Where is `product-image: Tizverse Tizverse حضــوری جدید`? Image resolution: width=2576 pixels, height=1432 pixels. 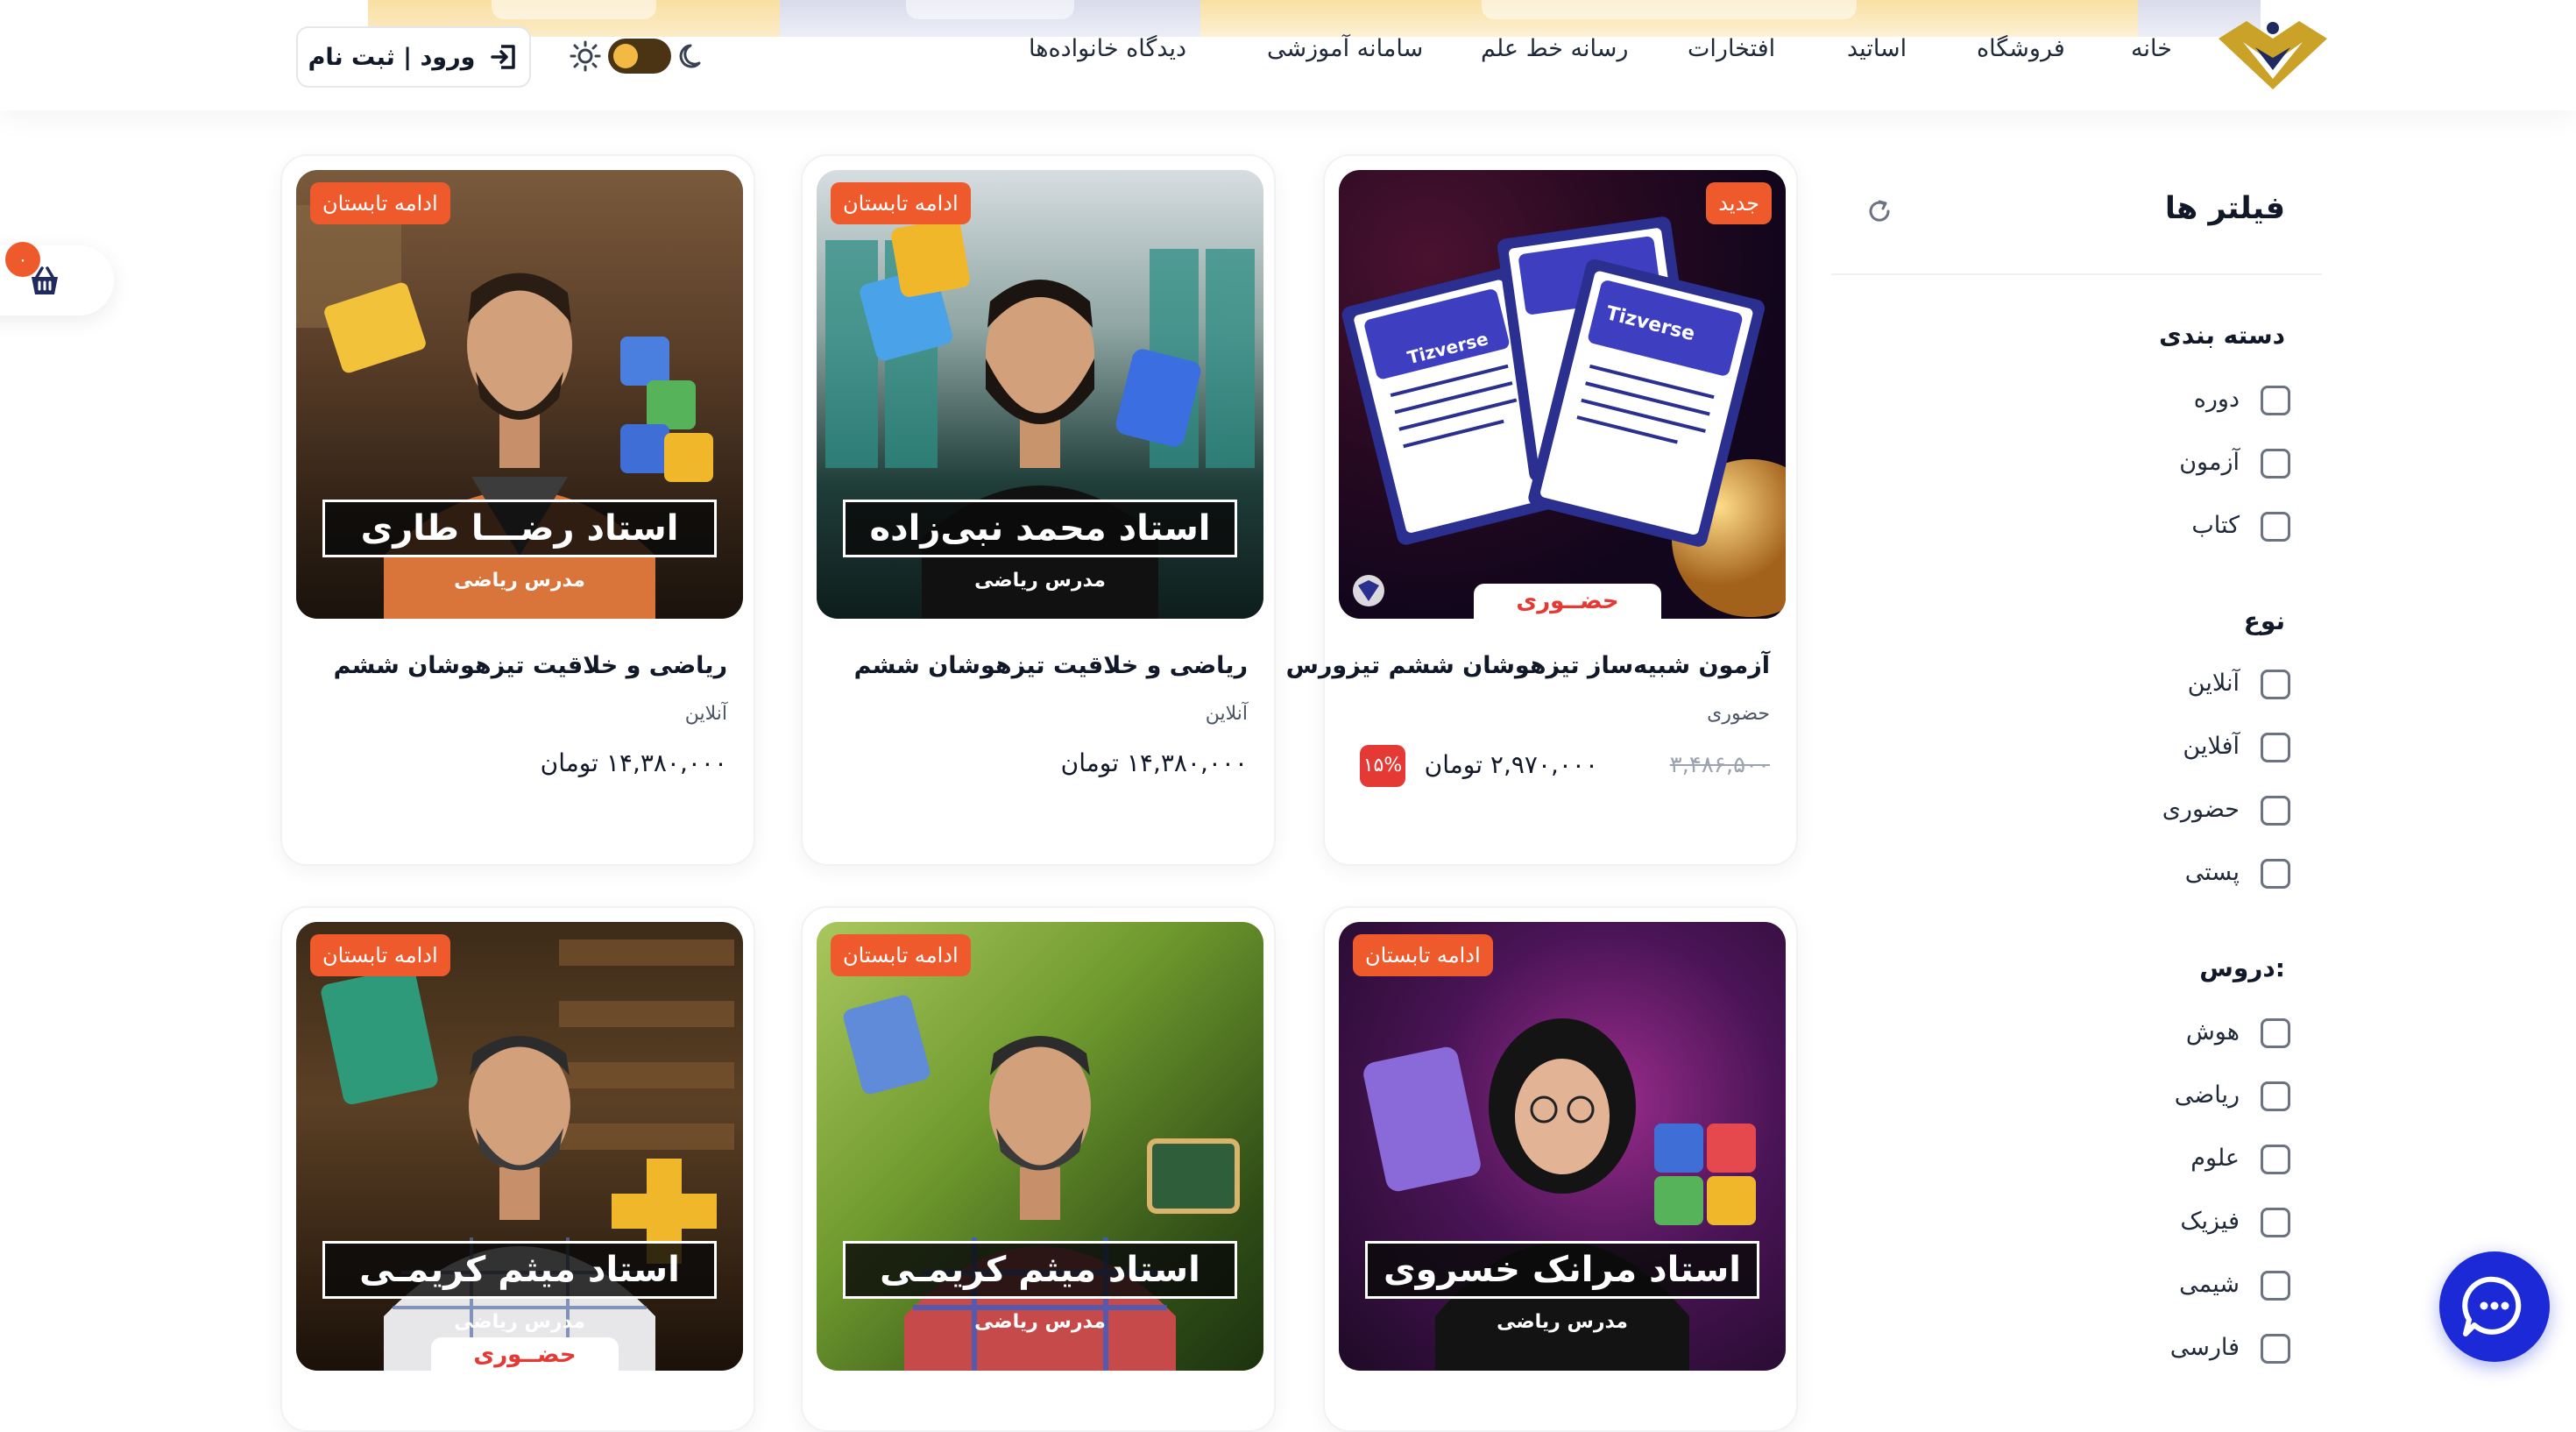
product-image: Tizverse Tizverse حضــوری جدید is located at coordinates (1562, 394).